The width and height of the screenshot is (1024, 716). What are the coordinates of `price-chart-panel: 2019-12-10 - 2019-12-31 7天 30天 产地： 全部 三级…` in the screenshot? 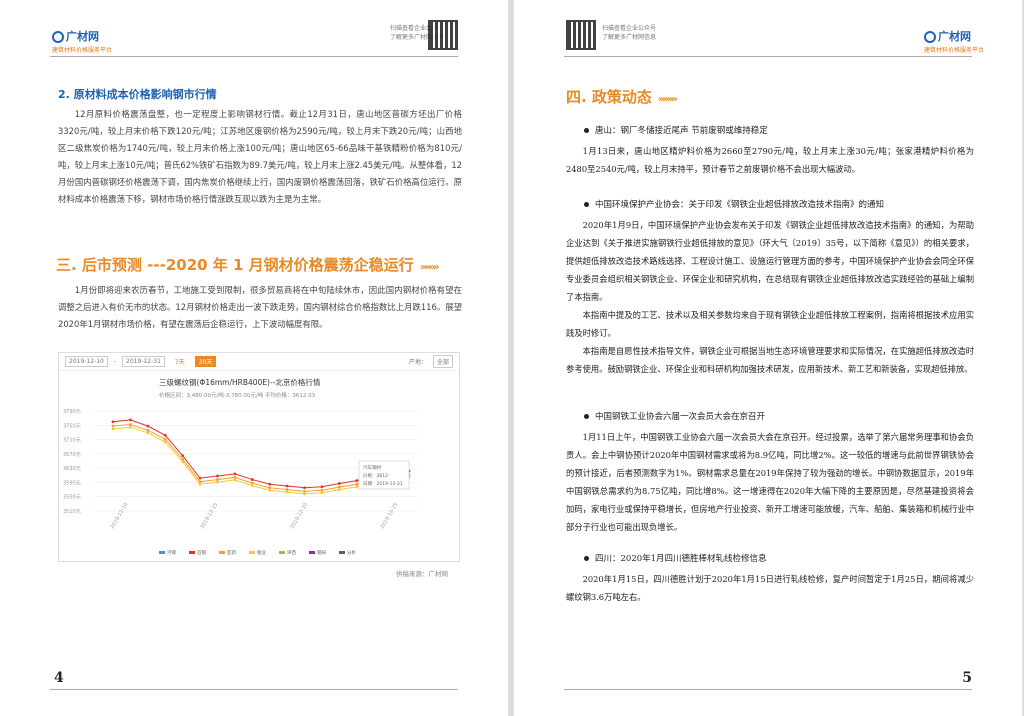 It's located at (259, 457).